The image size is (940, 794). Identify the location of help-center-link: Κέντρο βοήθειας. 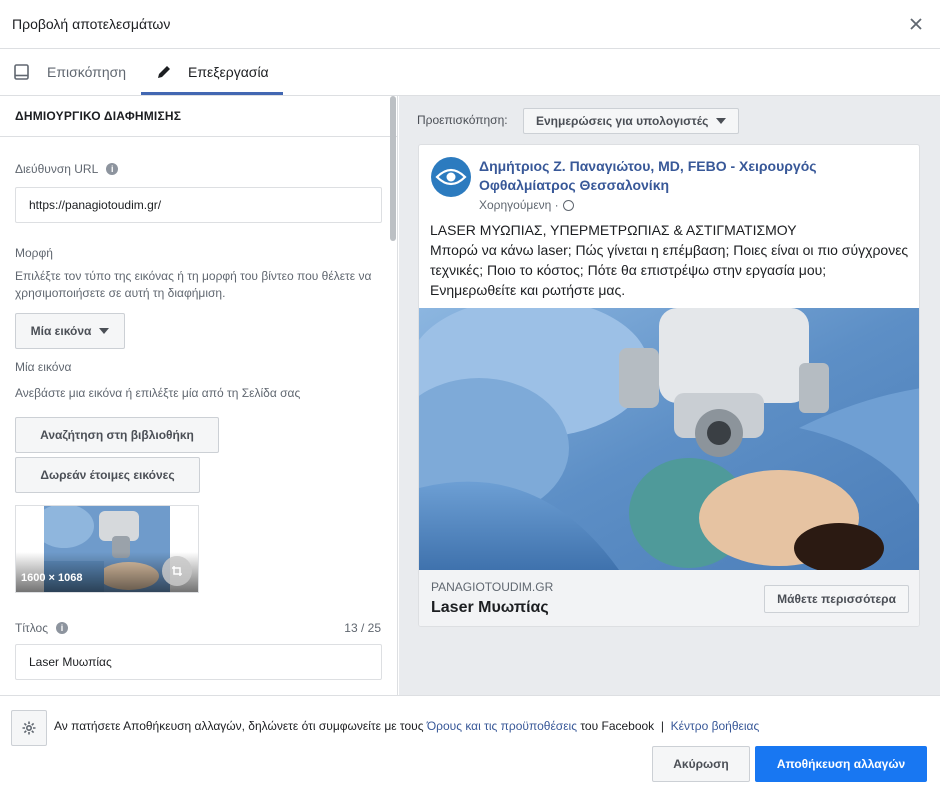
(715, 726).